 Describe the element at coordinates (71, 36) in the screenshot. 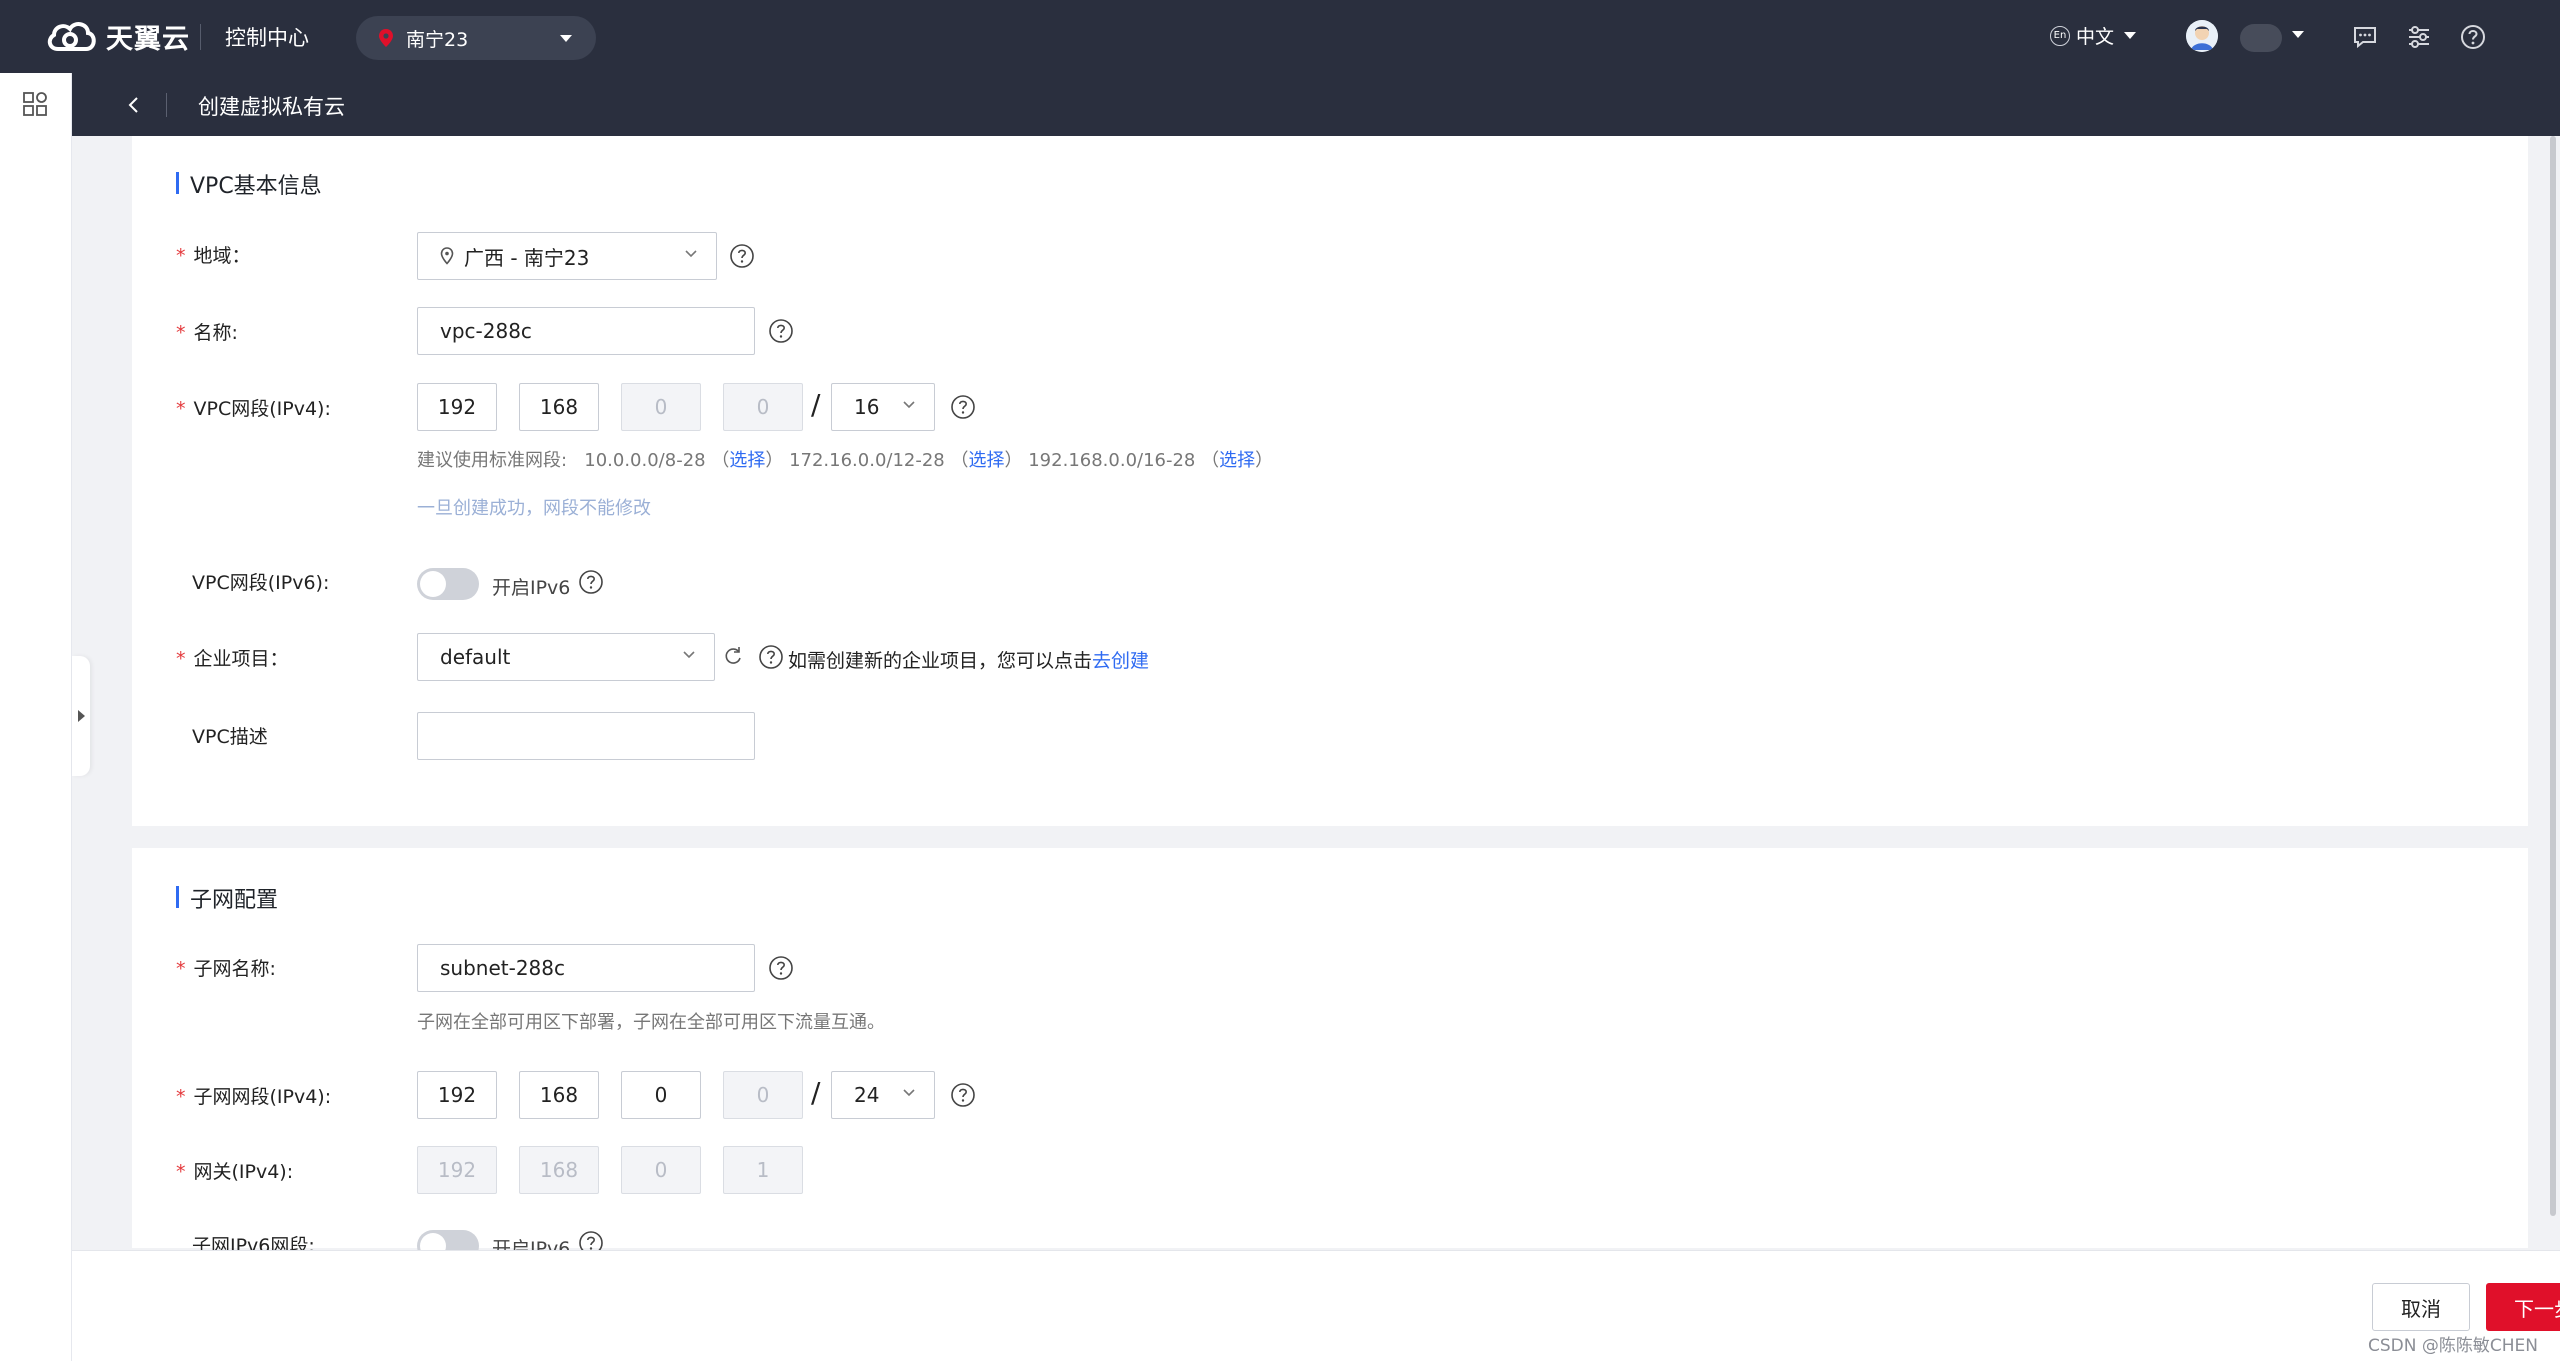

I see `cloud-logo-icon` at that location.